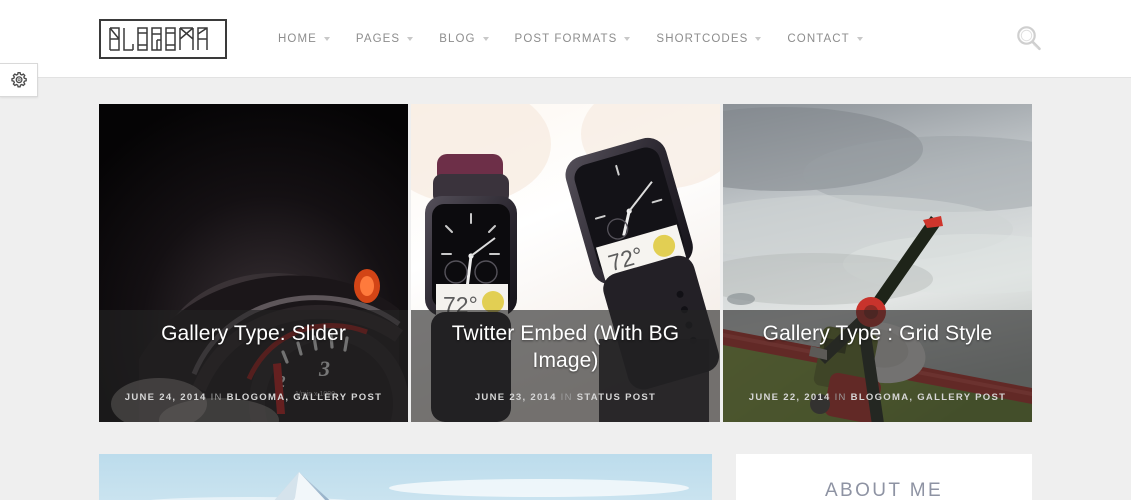  I want to click on post-date: JUNE 23, 2014, so click(515, 397).